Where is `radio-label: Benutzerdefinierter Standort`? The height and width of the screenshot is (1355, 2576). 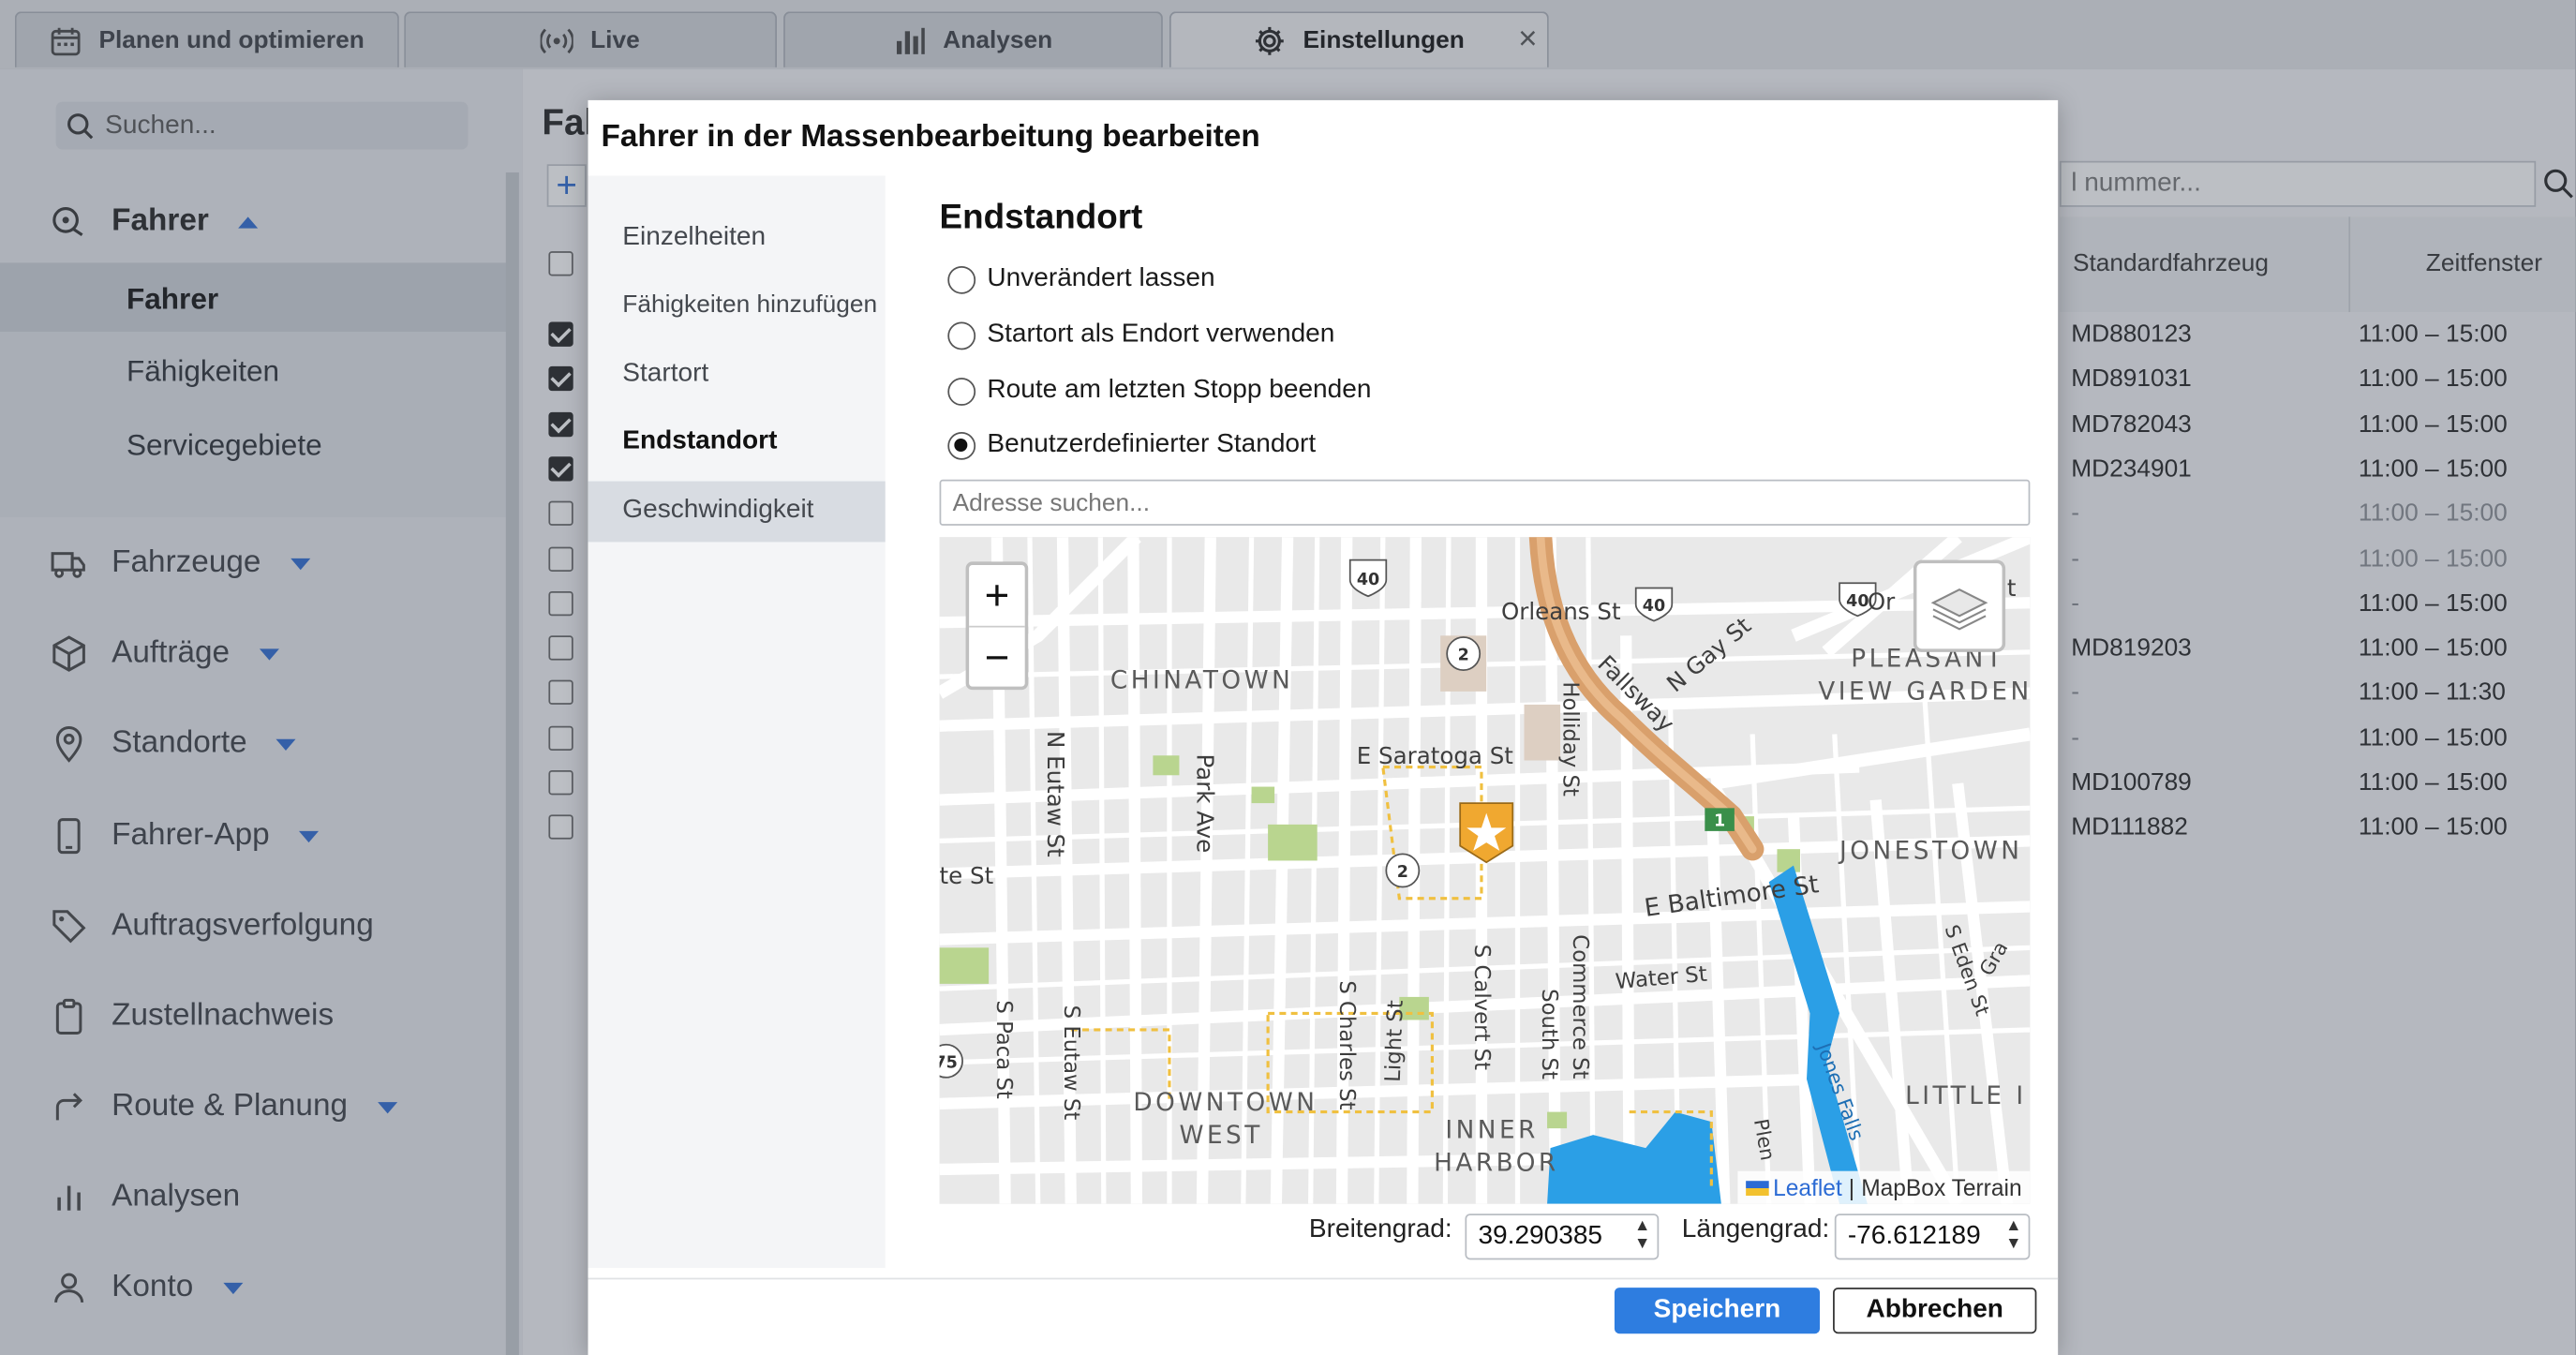 radio-label: Benutzerdefinierter Standort is located at coordinates (1152, 444).